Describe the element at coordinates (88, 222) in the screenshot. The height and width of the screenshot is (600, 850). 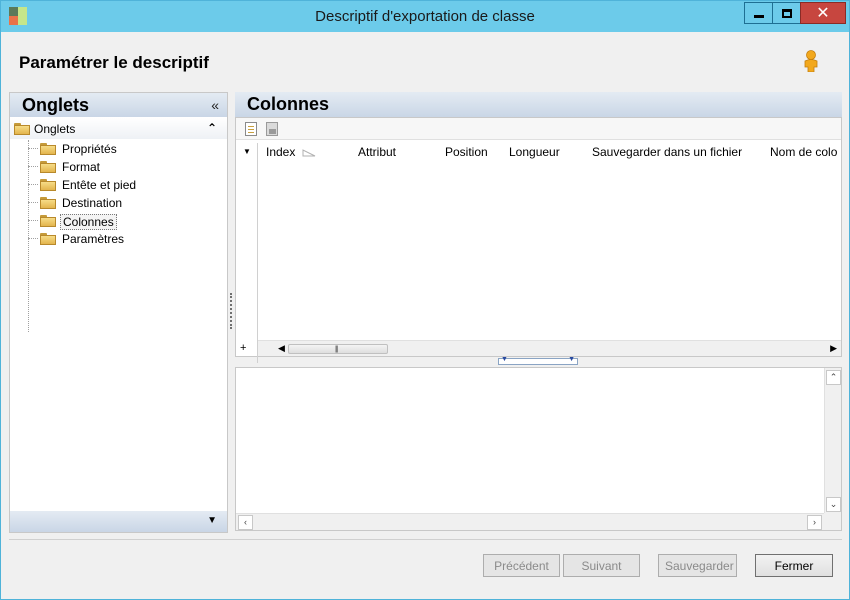
I see `tree-item-label: Colonnes` at that location.